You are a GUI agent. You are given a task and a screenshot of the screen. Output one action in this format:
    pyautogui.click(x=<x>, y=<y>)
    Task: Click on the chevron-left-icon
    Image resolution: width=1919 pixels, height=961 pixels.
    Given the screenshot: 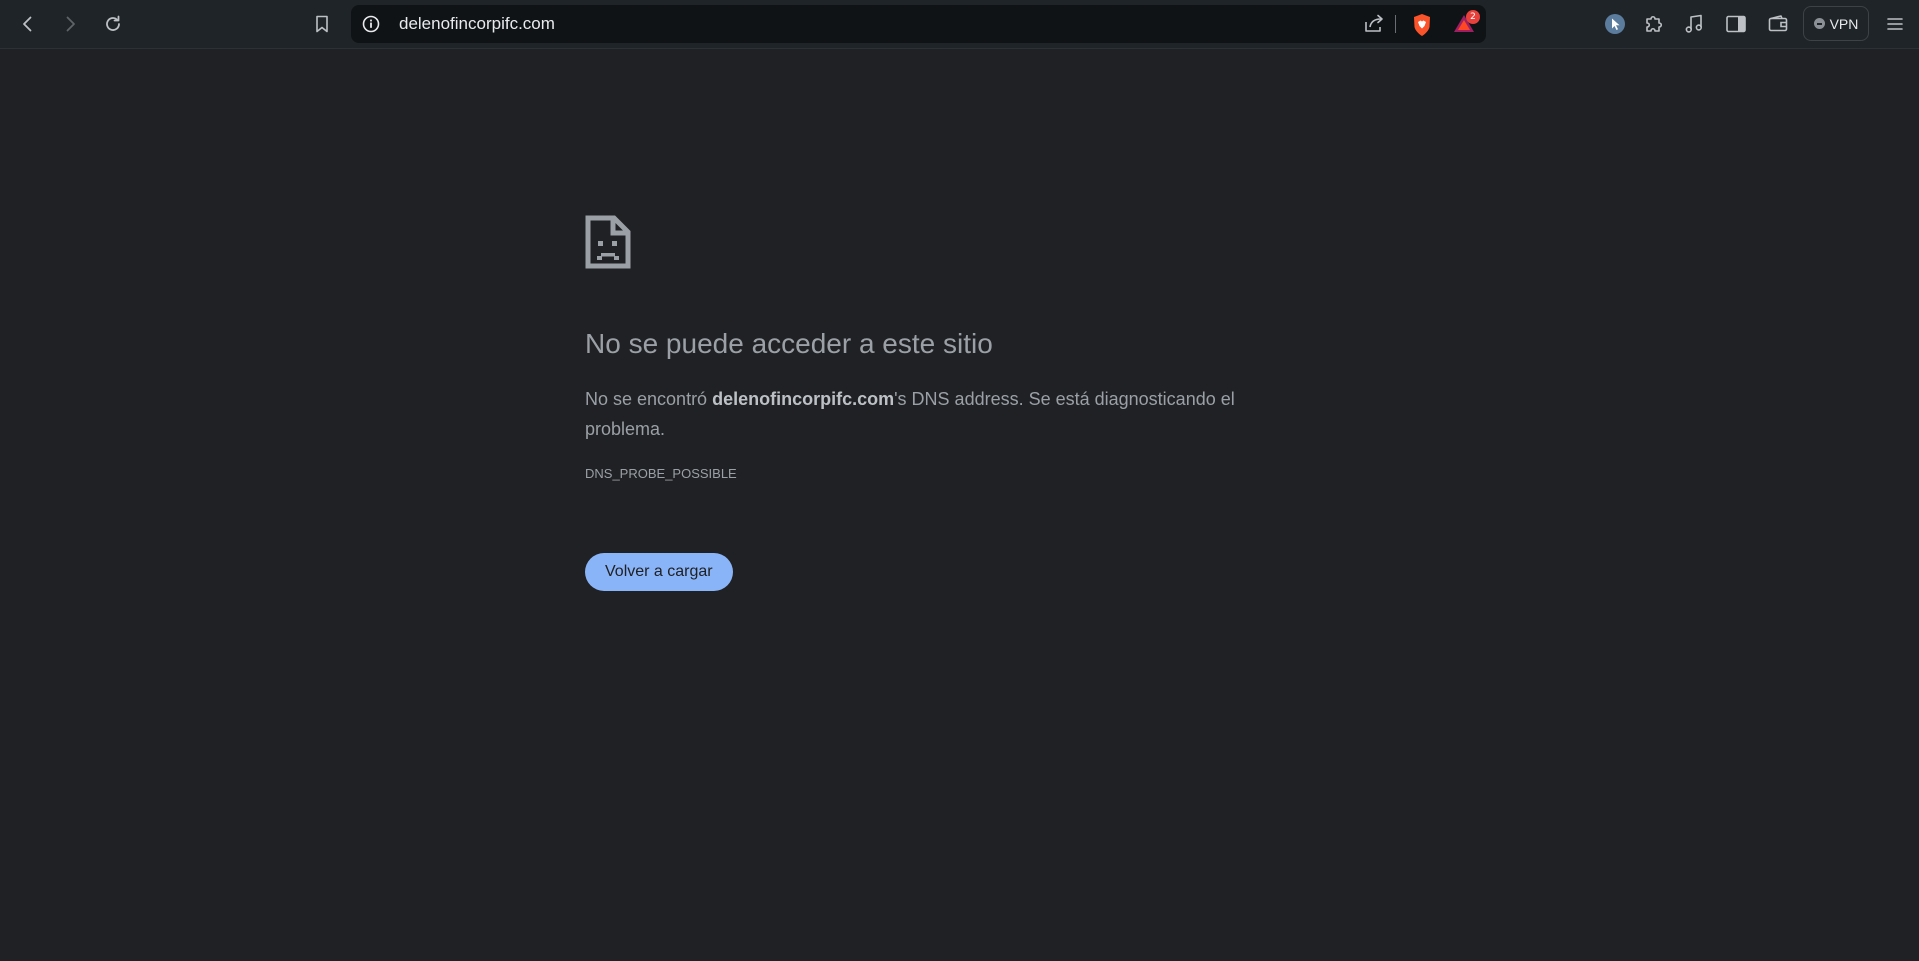 What is the action you would take?
    pyautogui.click(x=27, y=24)
    